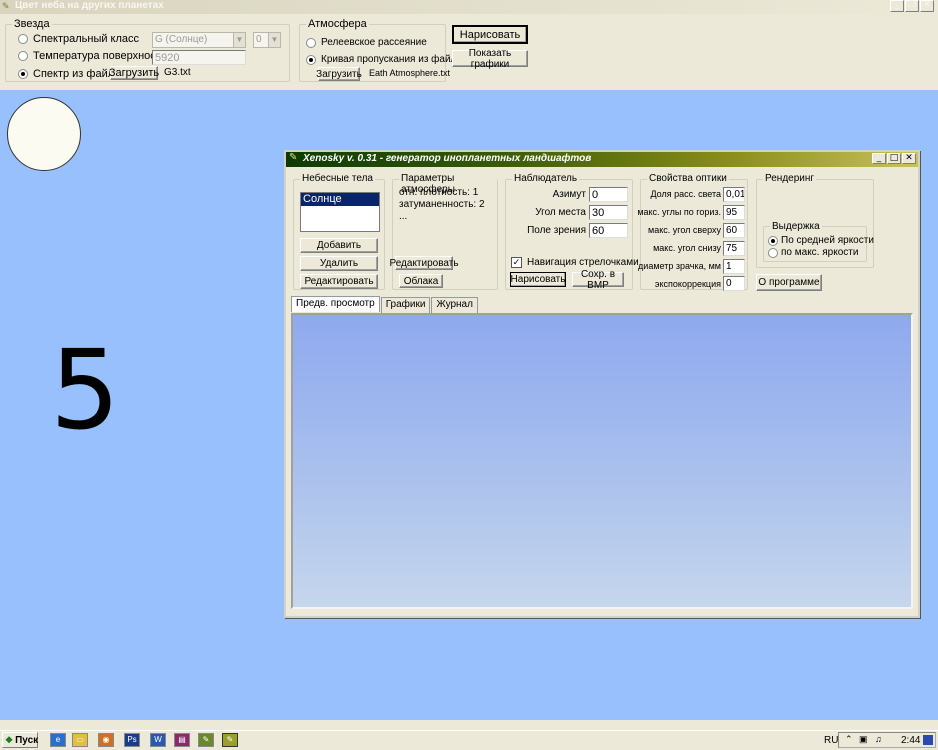  I want to click on atmosphere-file-name: Eath Atmosphere.txt, so click(410, 73).